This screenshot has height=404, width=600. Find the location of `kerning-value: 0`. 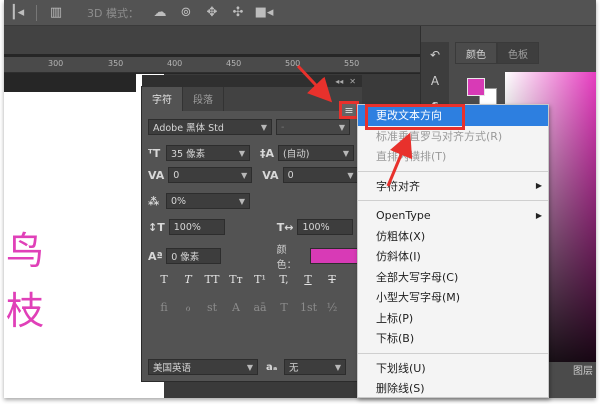

kerning-value: 0 is located at coordinates (176, 175).